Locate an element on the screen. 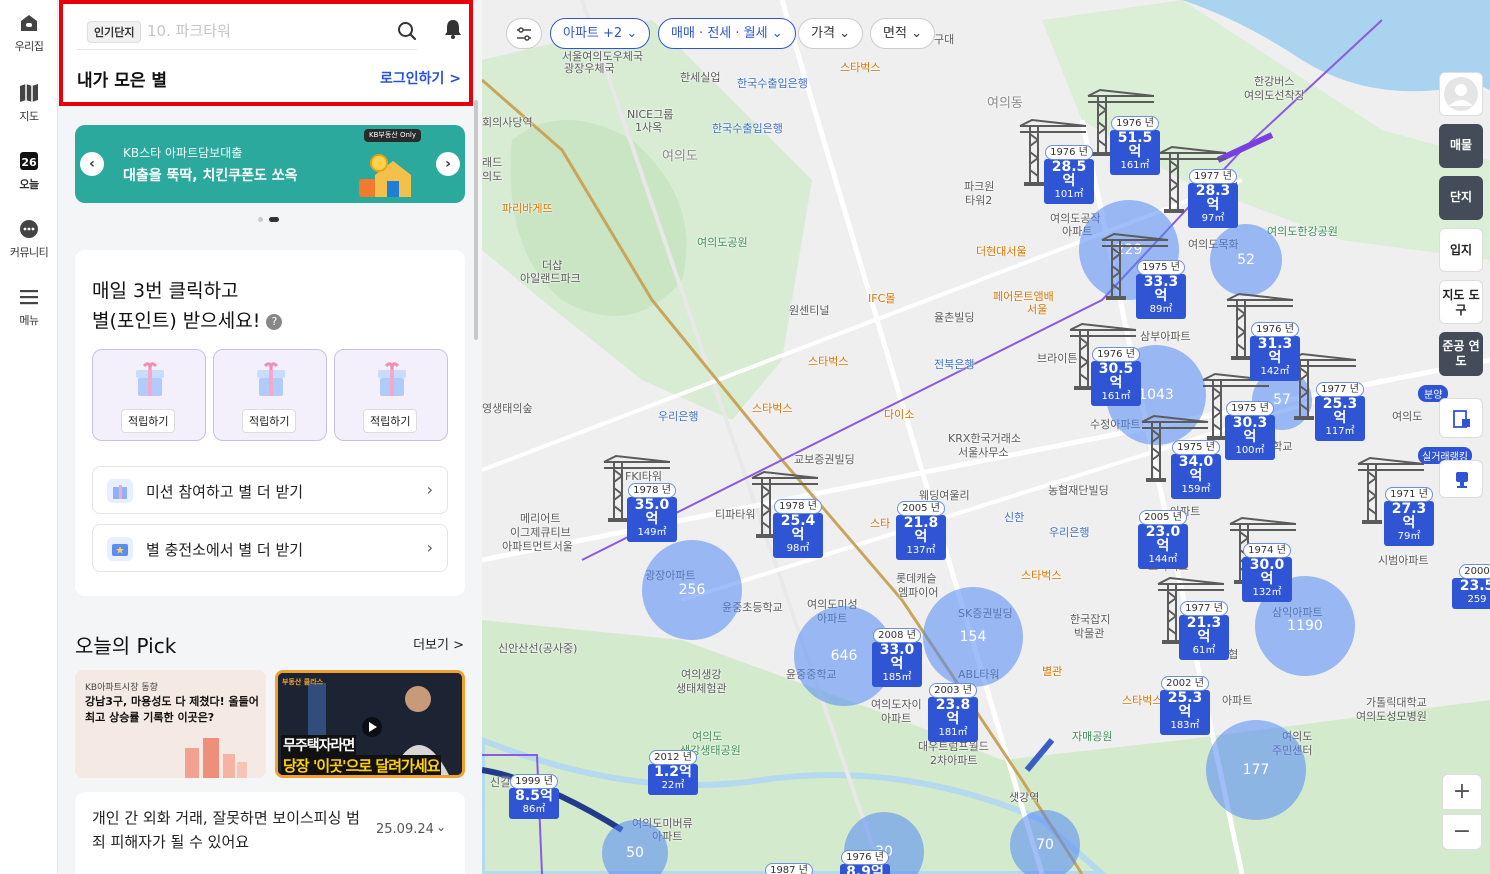 Image resolution: width=1490 pixels, height=874 pixels. rail-item-home: 우리집 is located at coordinates (29, 33).